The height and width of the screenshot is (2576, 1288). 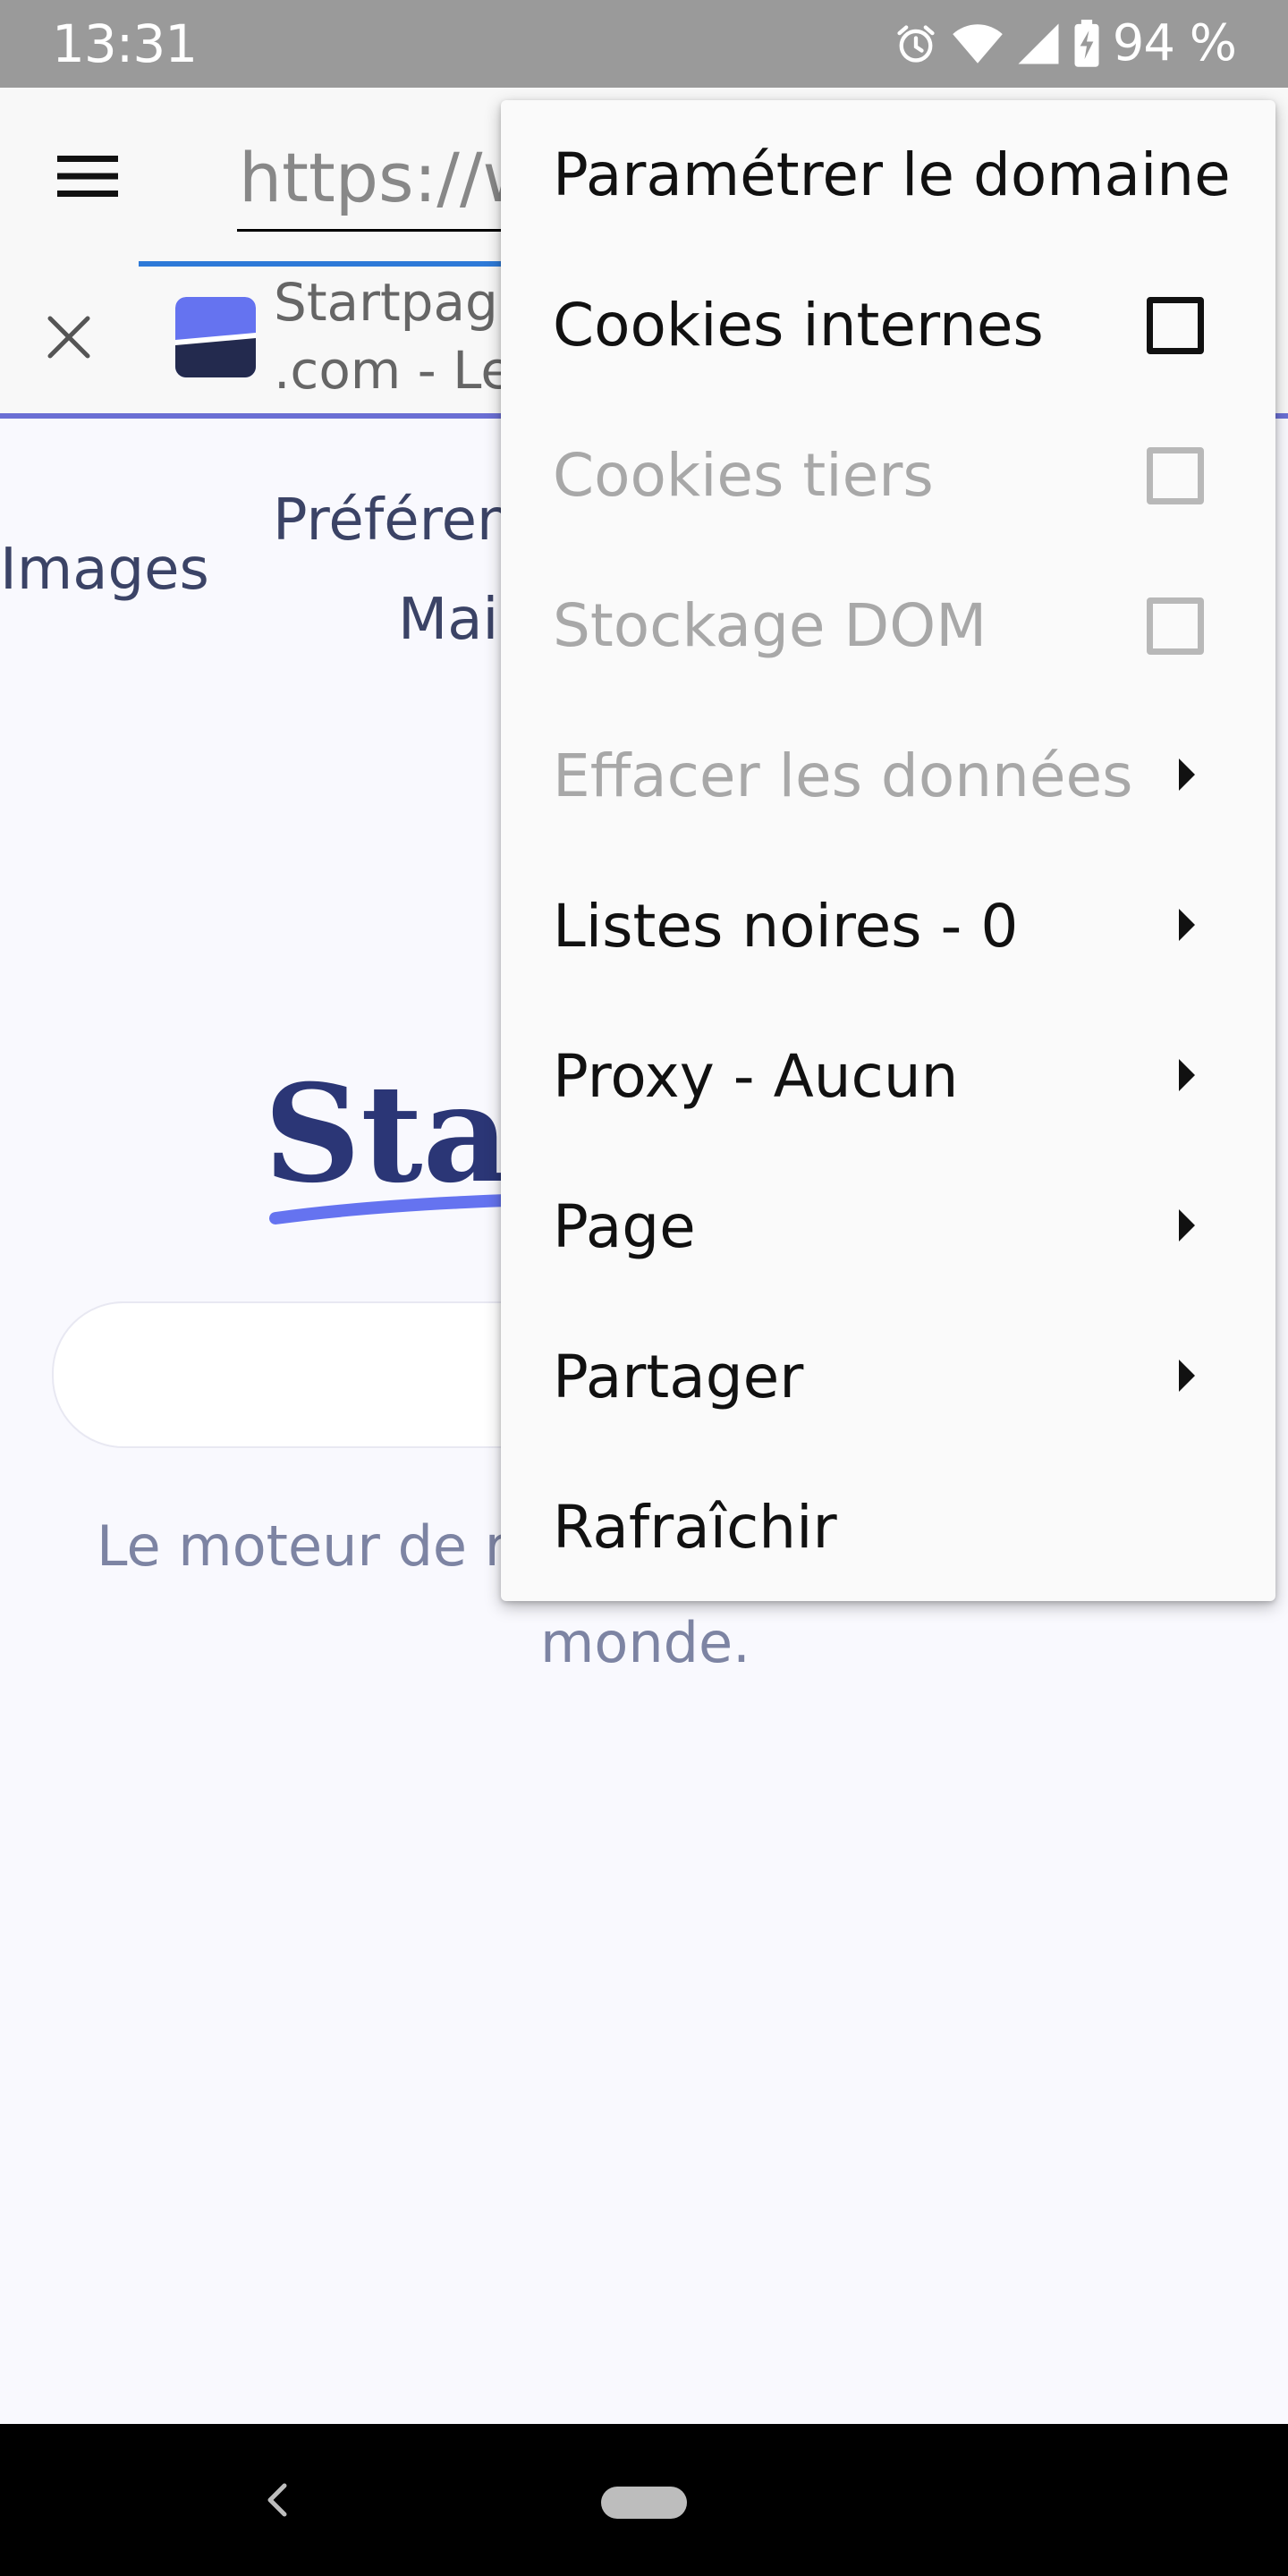 I want to click on menu-item-label: Paramétrer le domaine, so click(x=892, y=174).